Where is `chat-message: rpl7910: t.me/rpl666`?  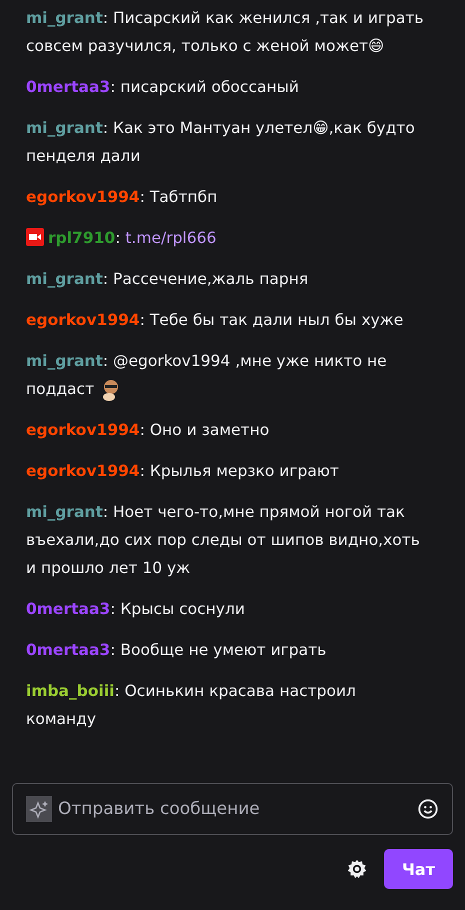 chat-message: rpl7910: t.me/rpl666 is located at coordinates (225, 238).